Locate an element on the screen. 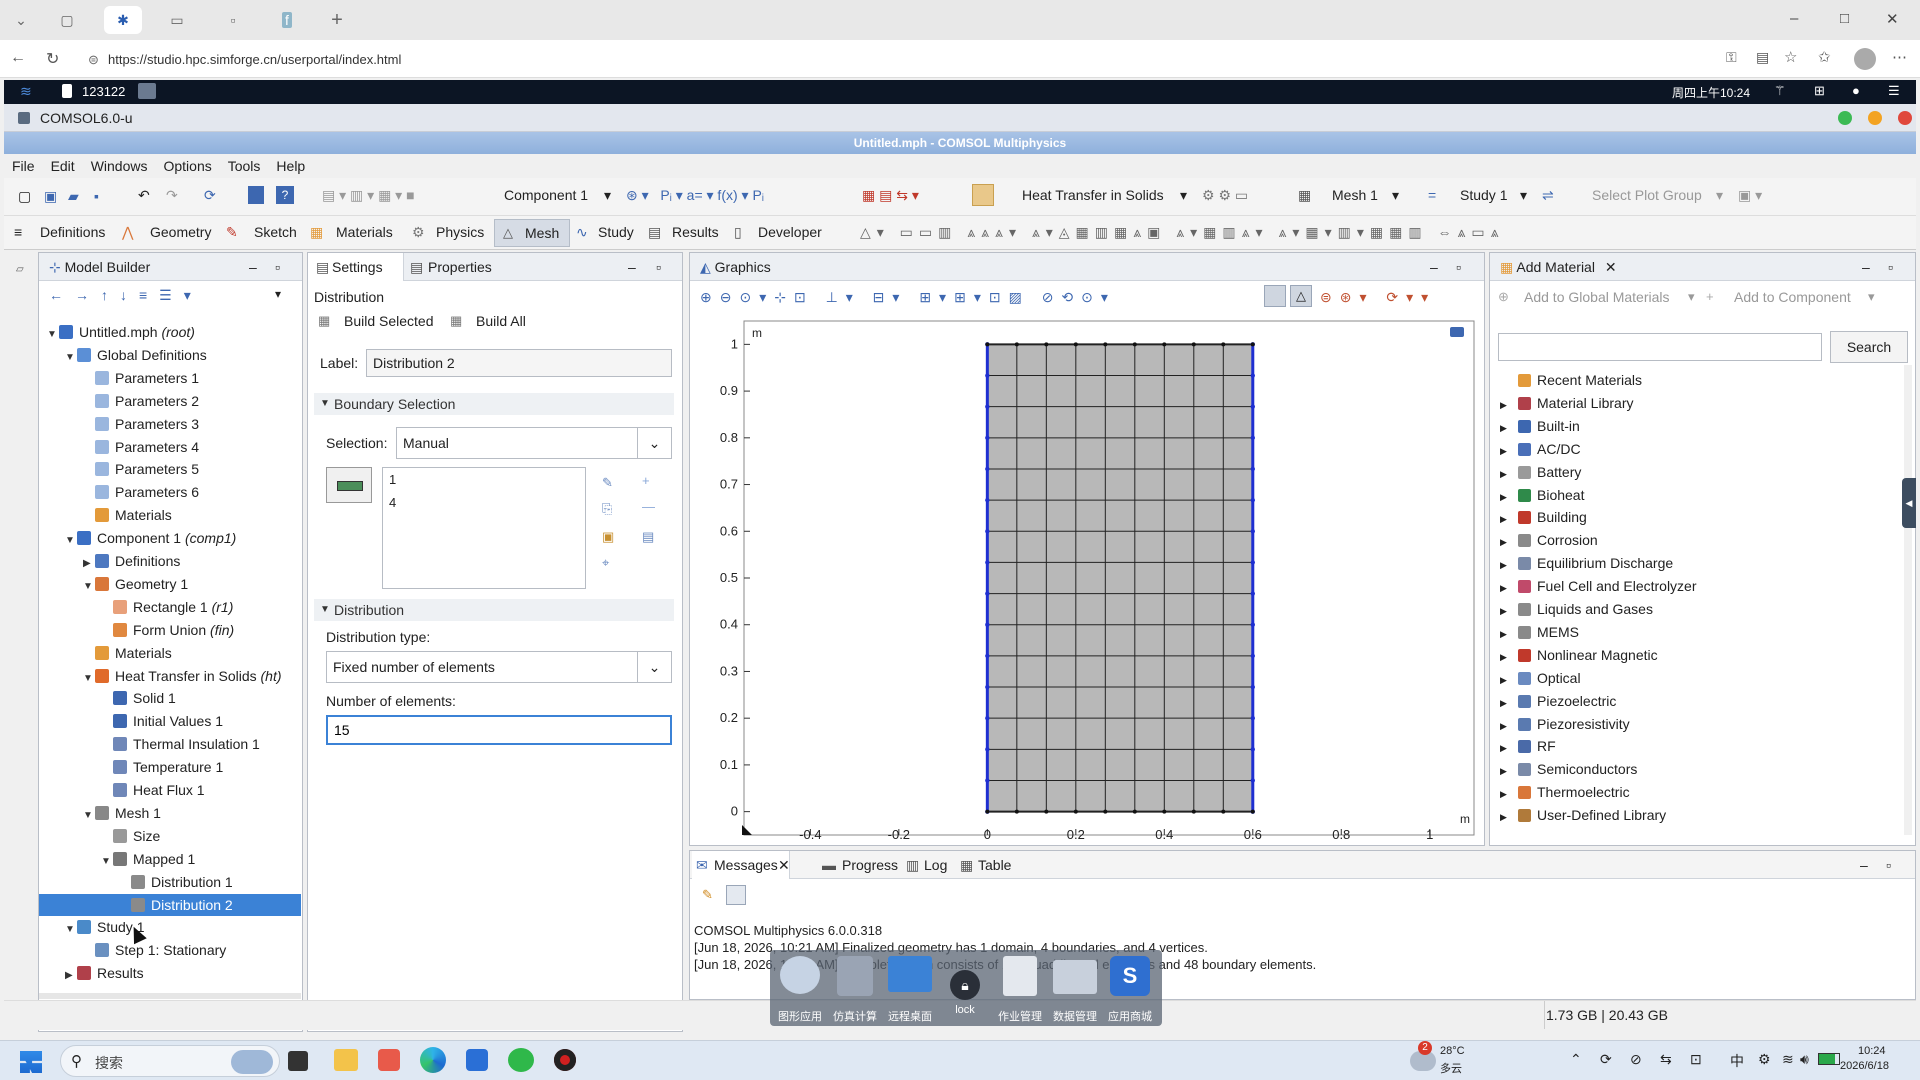  graphics-toolbar-icons: ⊕⊖⊙▾⊹⊡ ⊥▾ ⊟▾ ⊞▾⊞▾⊡▨ ⊘⟲⊙▾ is located at coordinates (908, 297).